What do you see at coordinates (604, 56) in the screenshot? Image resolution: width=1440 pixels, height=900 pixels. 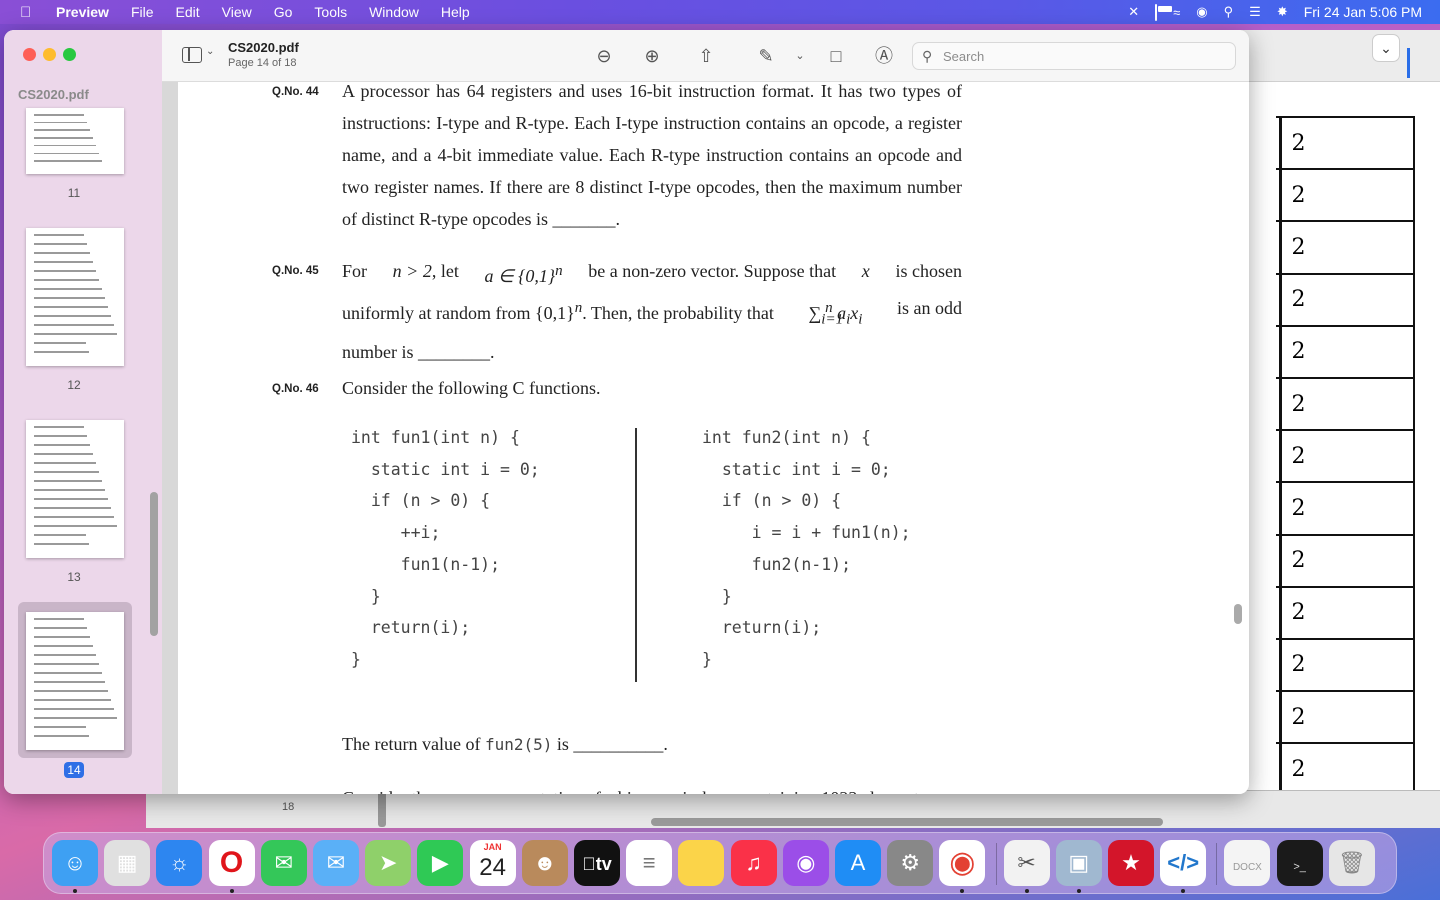 I see `zoom-out-icon: ⊖` at bounding box center [604, 56].